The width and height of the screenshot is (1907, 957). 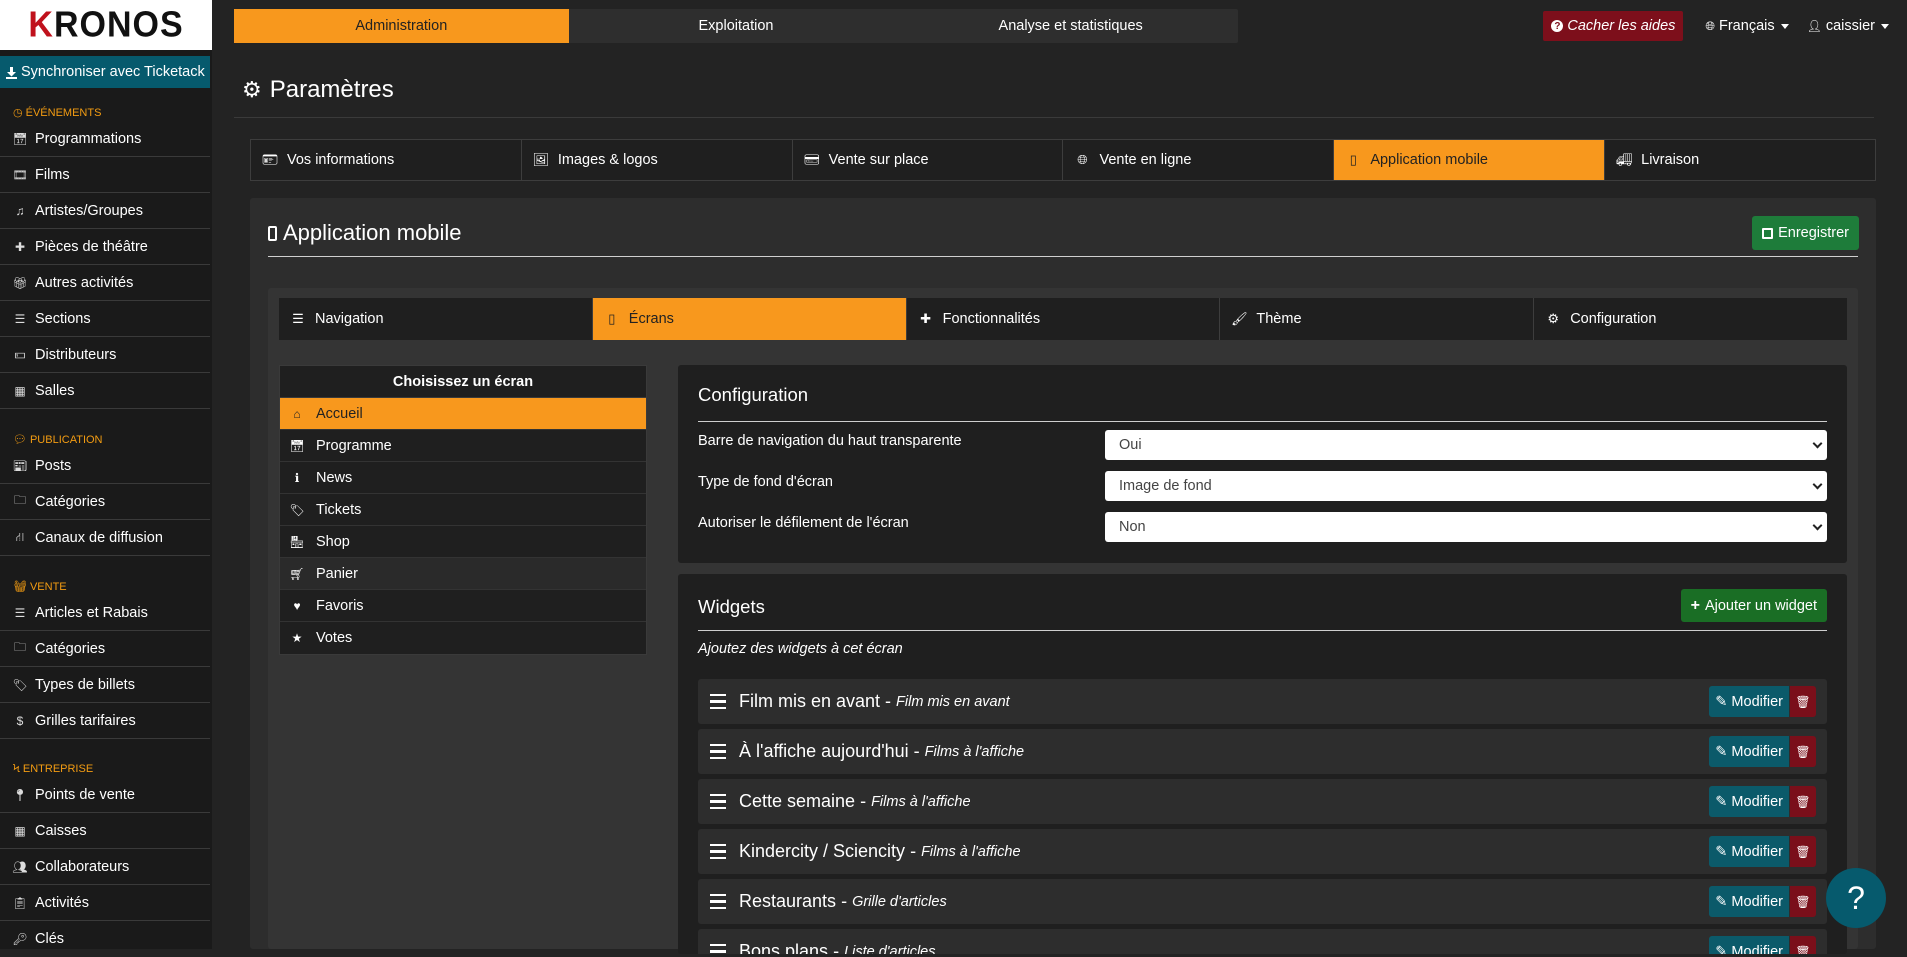 I want to click on widget-row: Bons plans - Liste d'articles ✎ Modifier 🗑︎, so click(x=1262, y=941).